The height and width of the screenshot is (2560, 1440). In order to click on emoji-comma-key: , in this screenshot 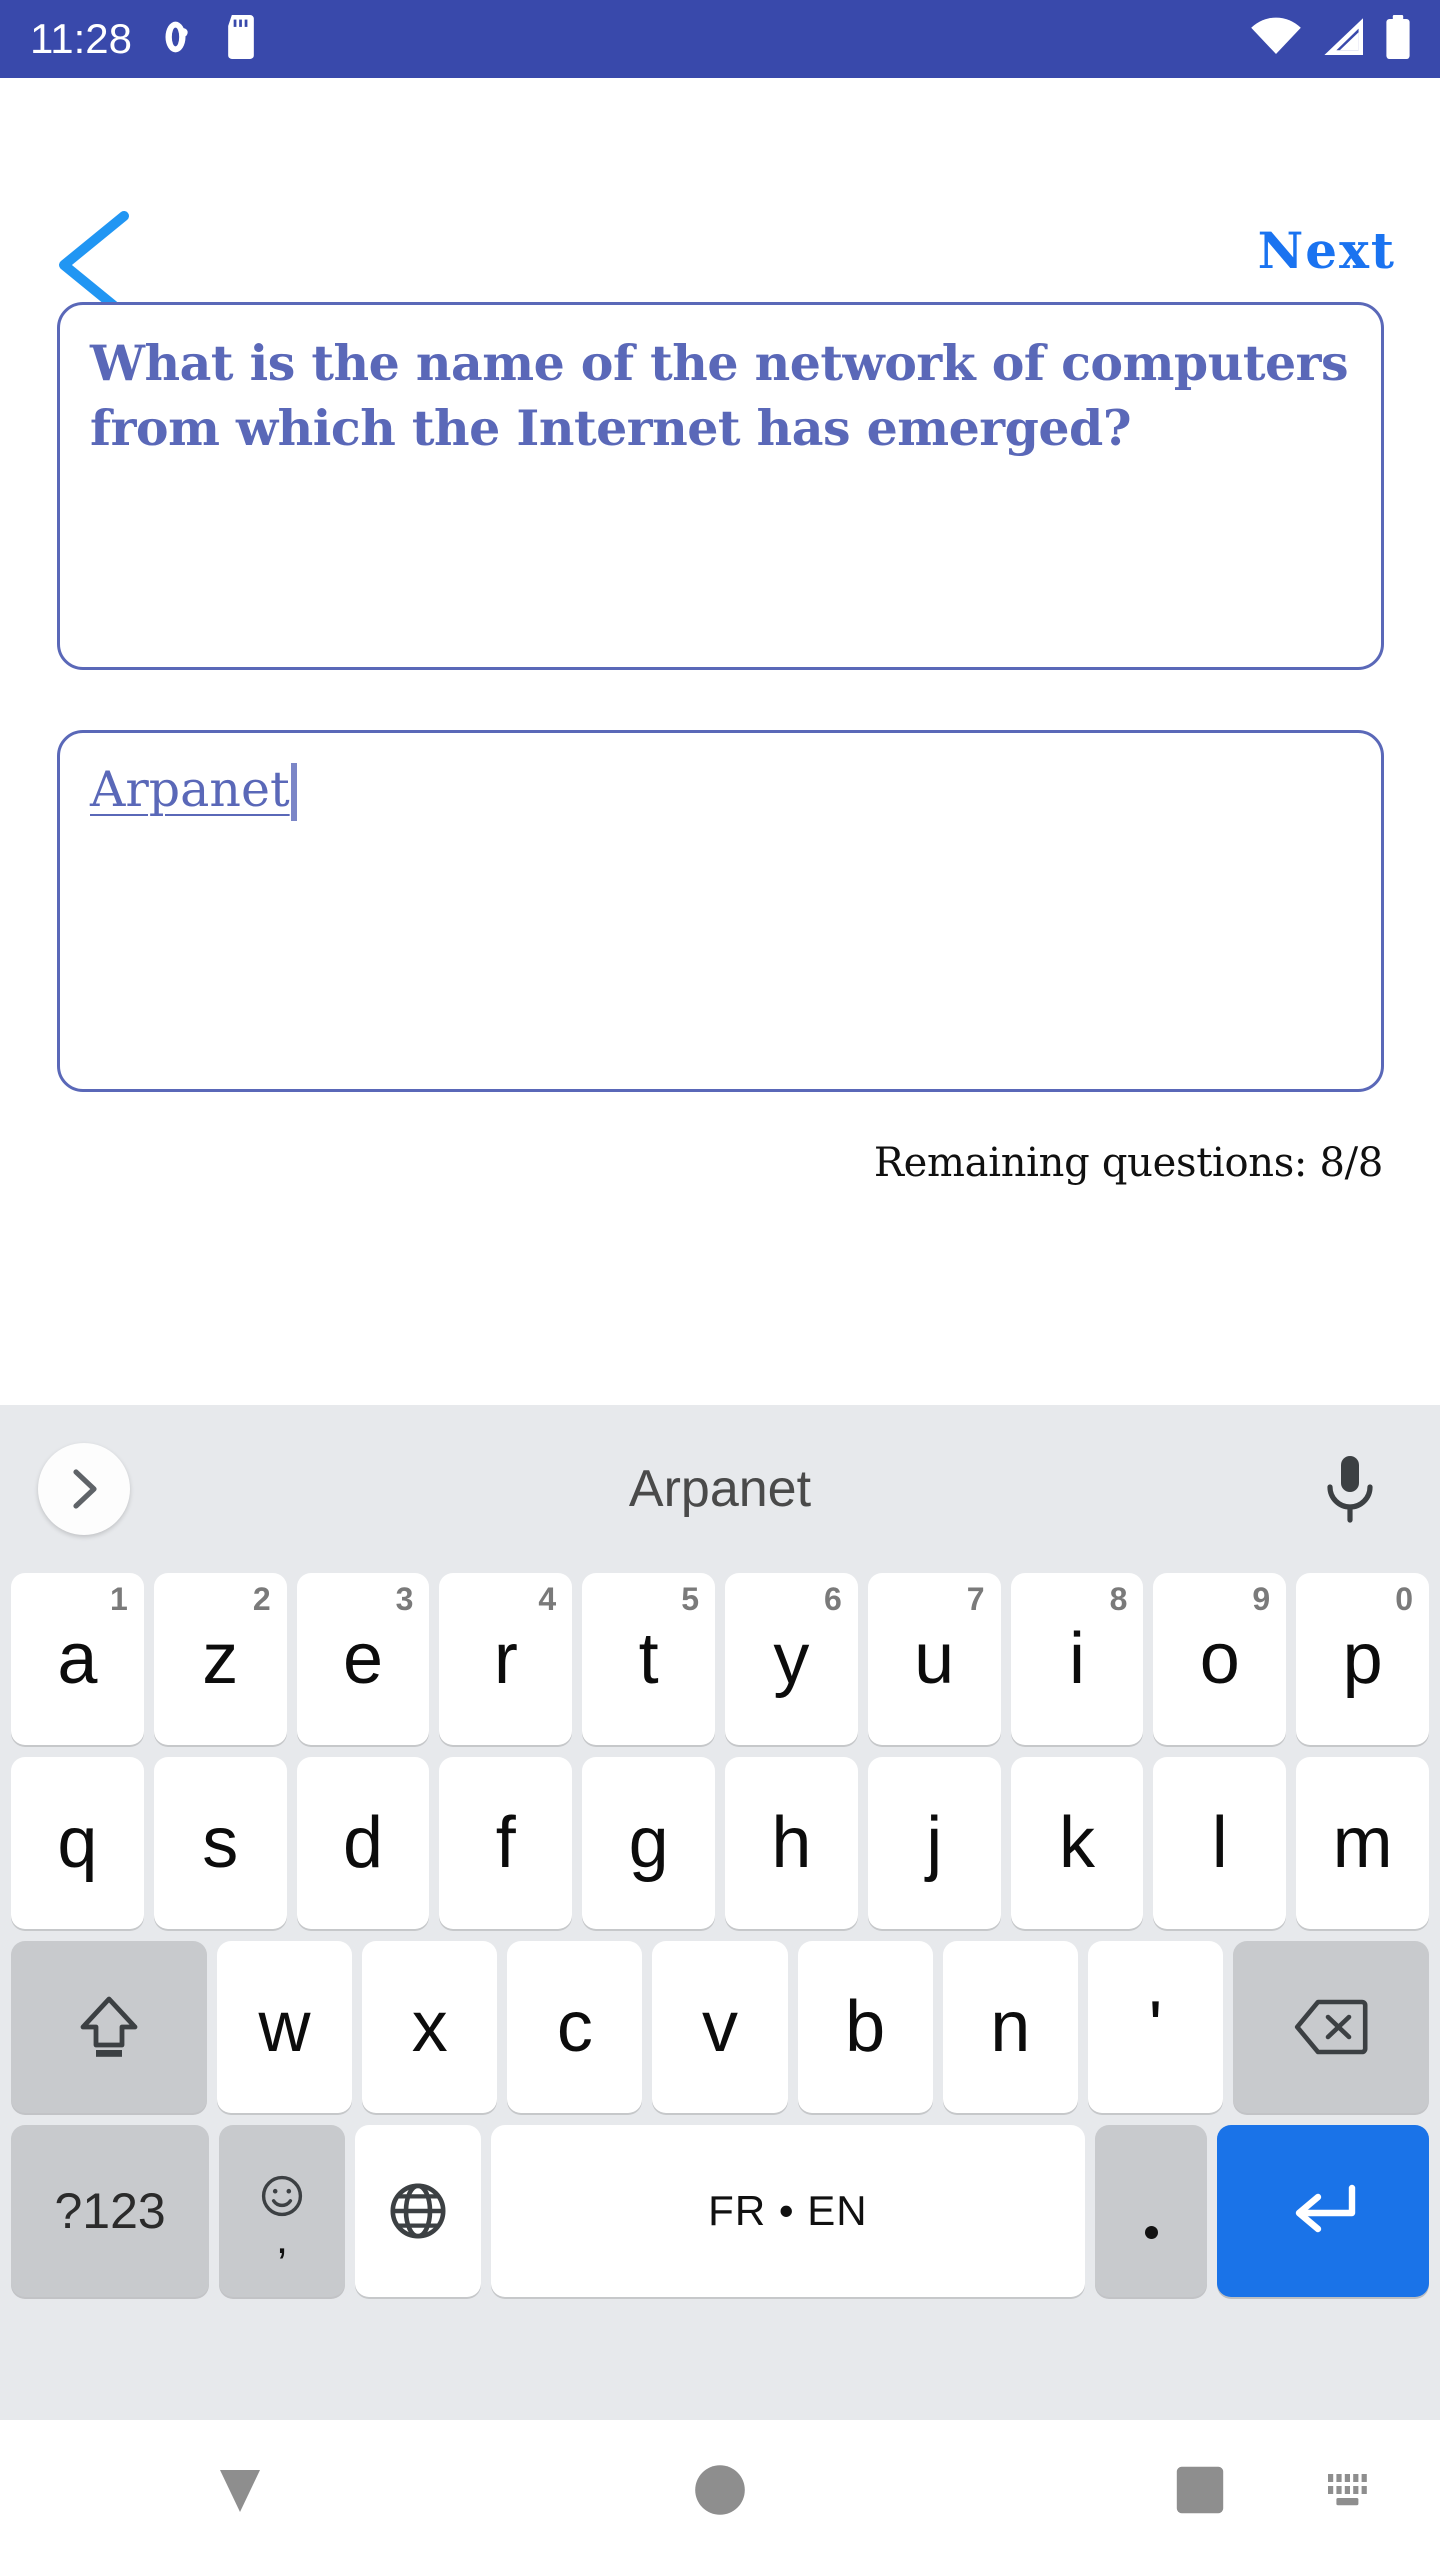, I will do `click(282, 2211)`.